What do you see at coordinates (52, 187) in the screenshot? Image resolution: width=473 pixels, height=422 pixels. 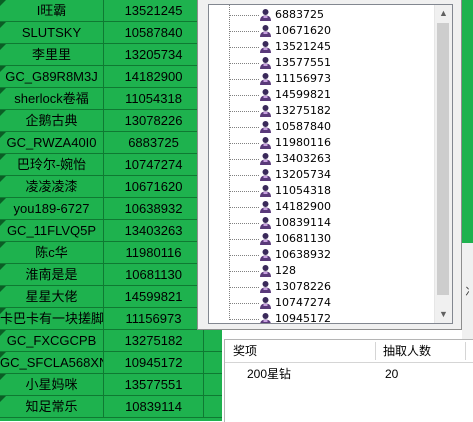 I see `name-cell: 凌凌凌漆` at bounding box center [52, 187].